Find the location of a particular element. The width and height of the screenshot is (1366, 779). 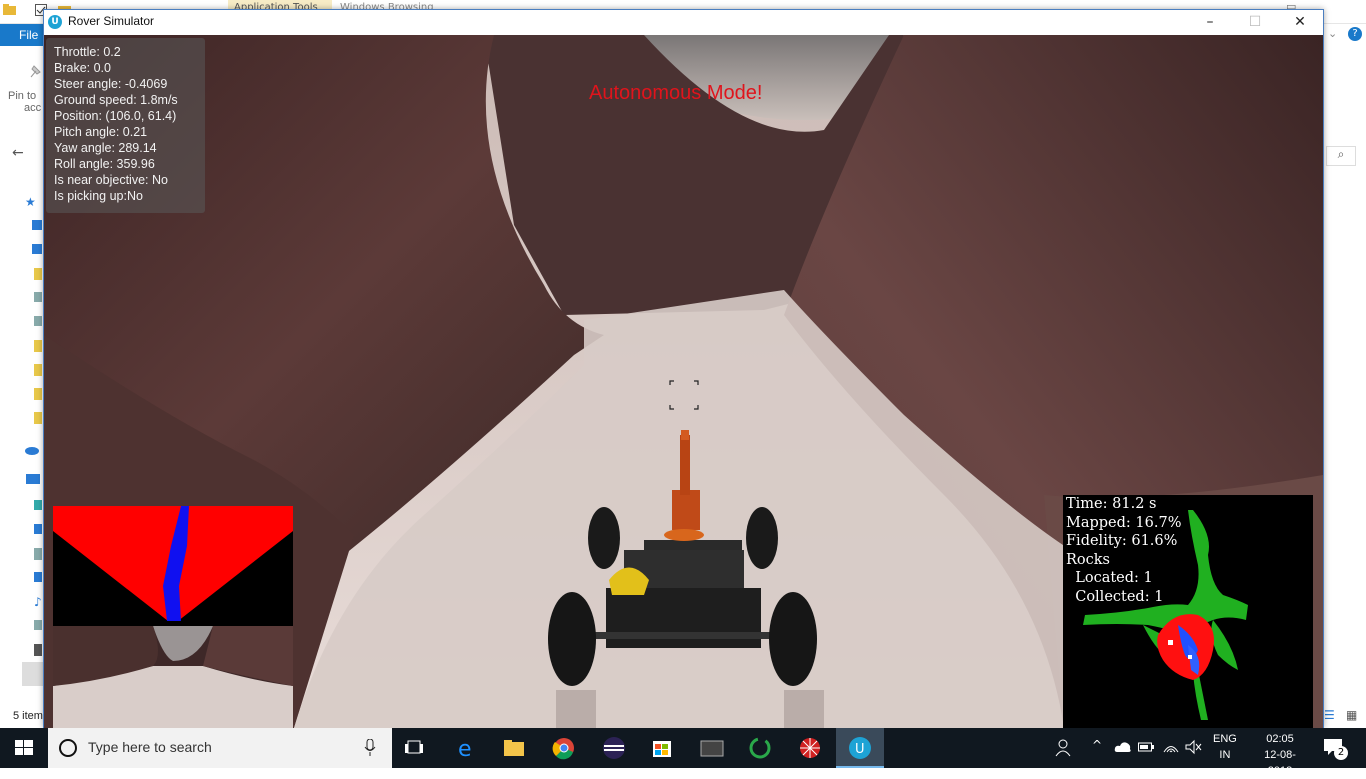

chrome-icon is located at coordinates (564, 748).